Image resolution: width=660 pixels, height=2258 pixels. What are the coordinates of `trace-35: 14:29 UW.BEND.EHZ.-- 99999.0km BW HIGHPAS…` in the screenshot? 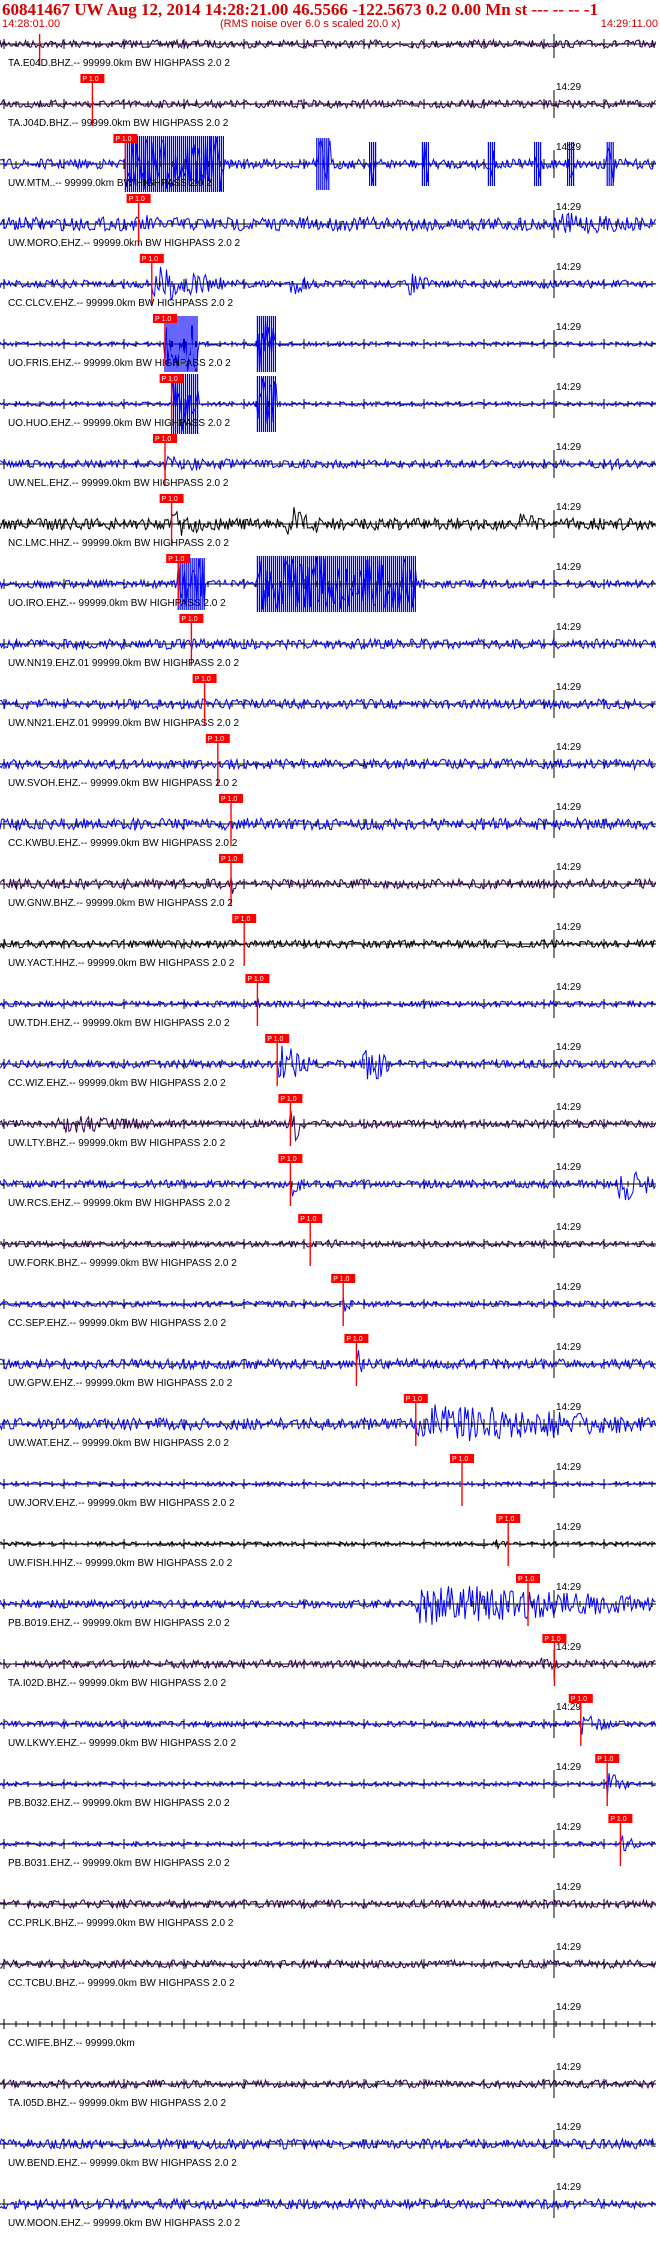 It's located at (328, 2145).